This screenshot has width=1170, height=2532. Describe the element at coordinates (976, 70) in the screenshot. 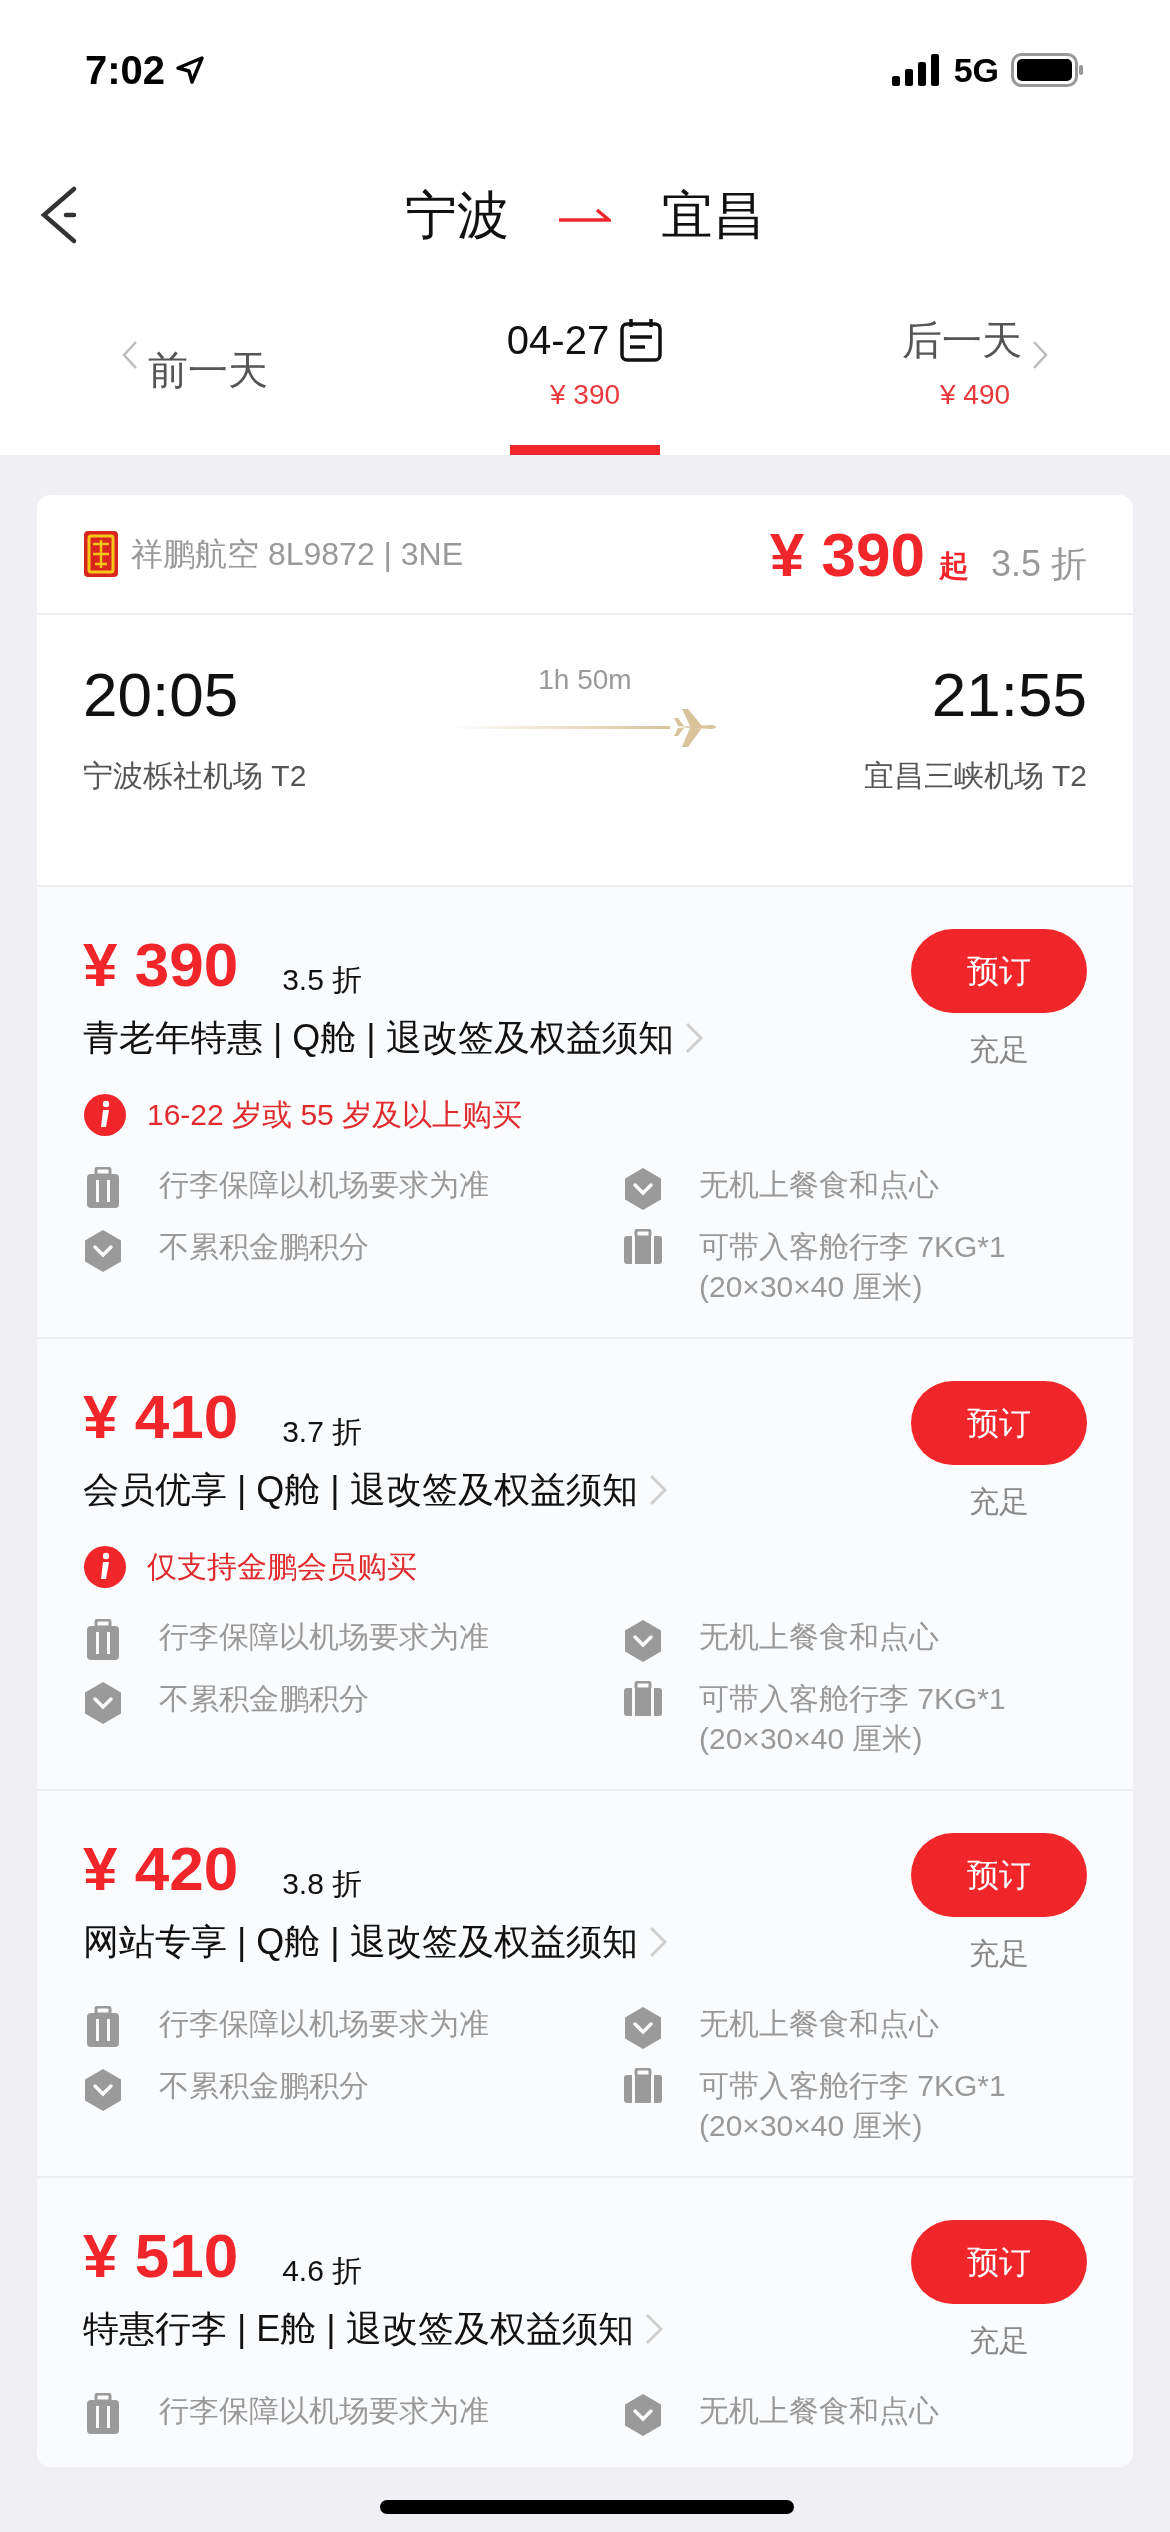

I see `network-label: 5G` at that location.